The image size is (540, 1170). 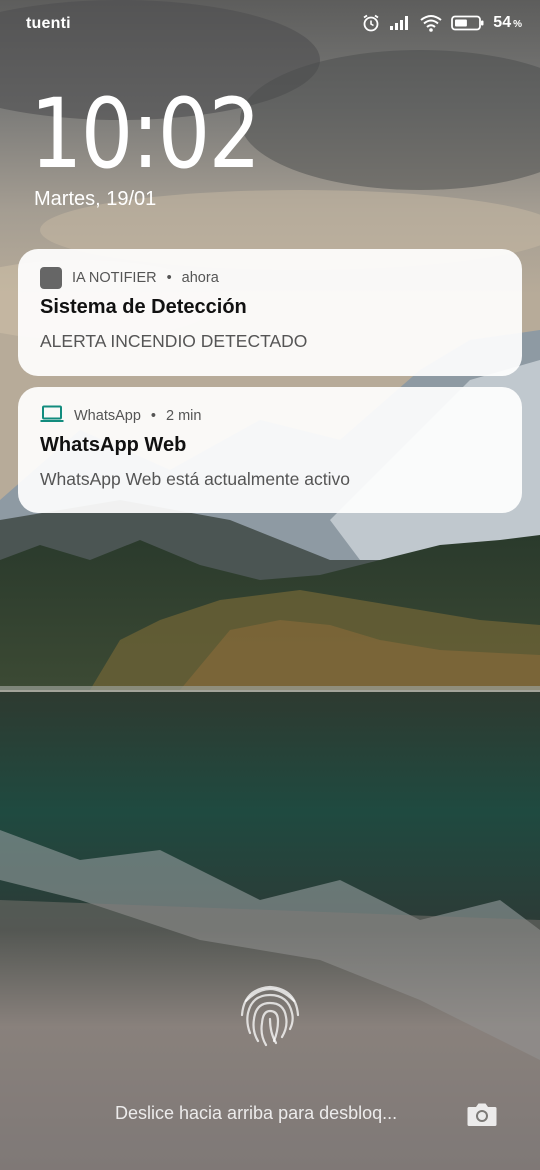 I want to click on notification-body: ALERTA INCENDIO DETECTADO, so click(x=174, y=341).